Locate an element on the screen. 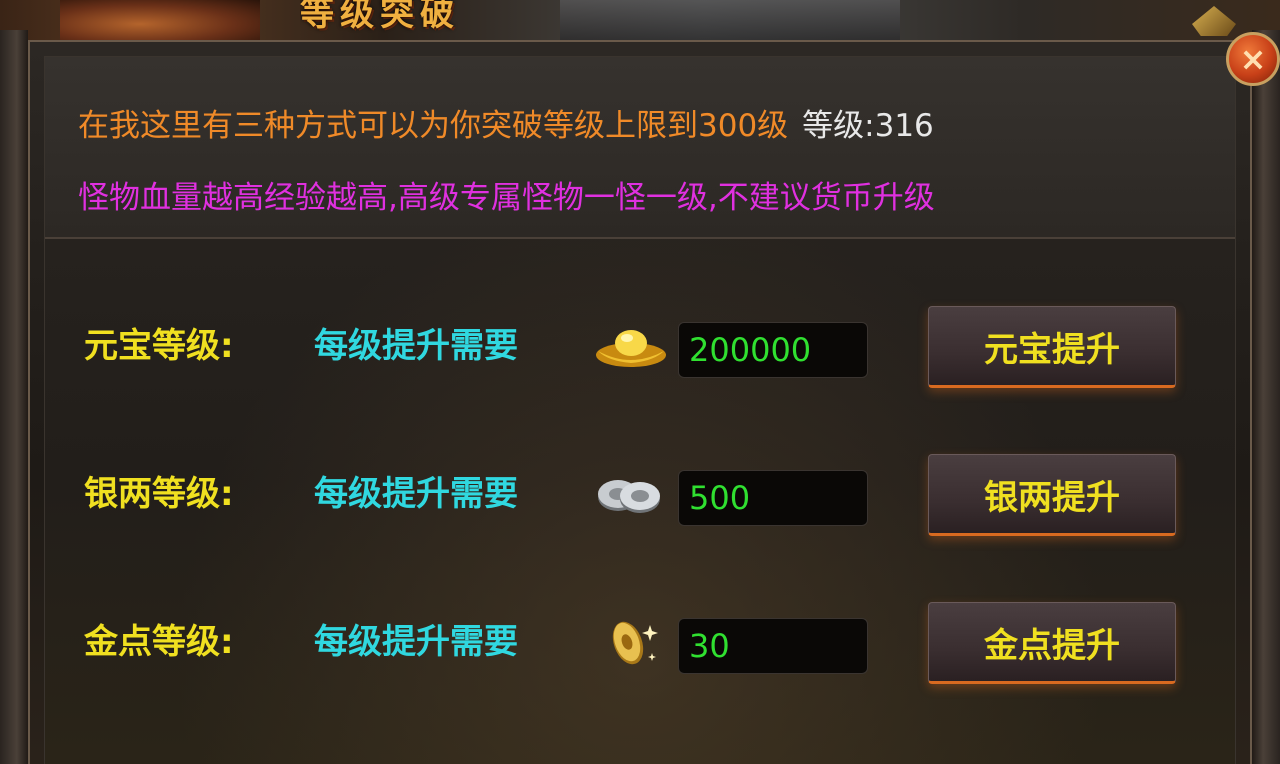  tip-text: 怪物血量越高经验越高,高级专属怪物一怪一级,不建议货币升级 is located at coordinates (506, 198).